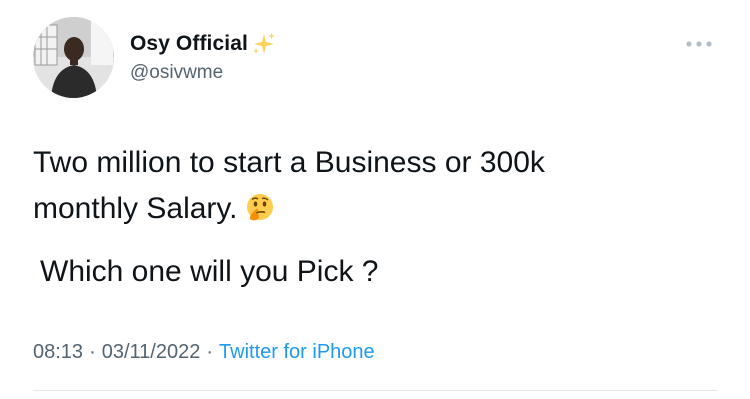 This screenshot has width=750, height=399. I want to click on tweet-text-line-2-wrap: monthly Salary., so click(378, 209).